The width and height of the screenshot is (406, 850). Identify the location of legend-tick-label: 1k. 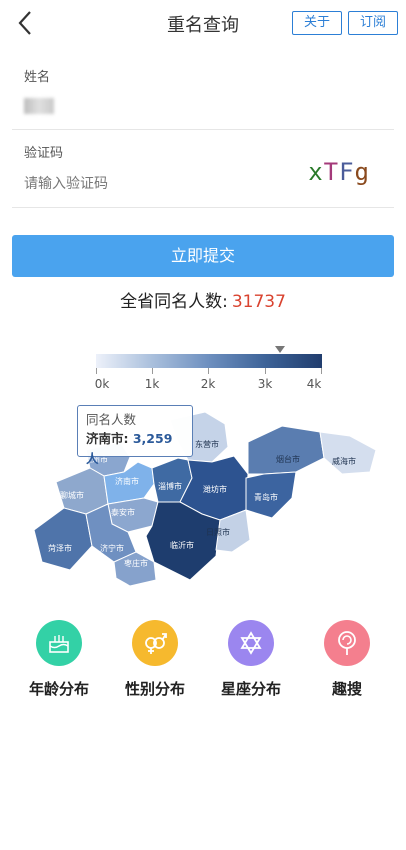
(152, 384).